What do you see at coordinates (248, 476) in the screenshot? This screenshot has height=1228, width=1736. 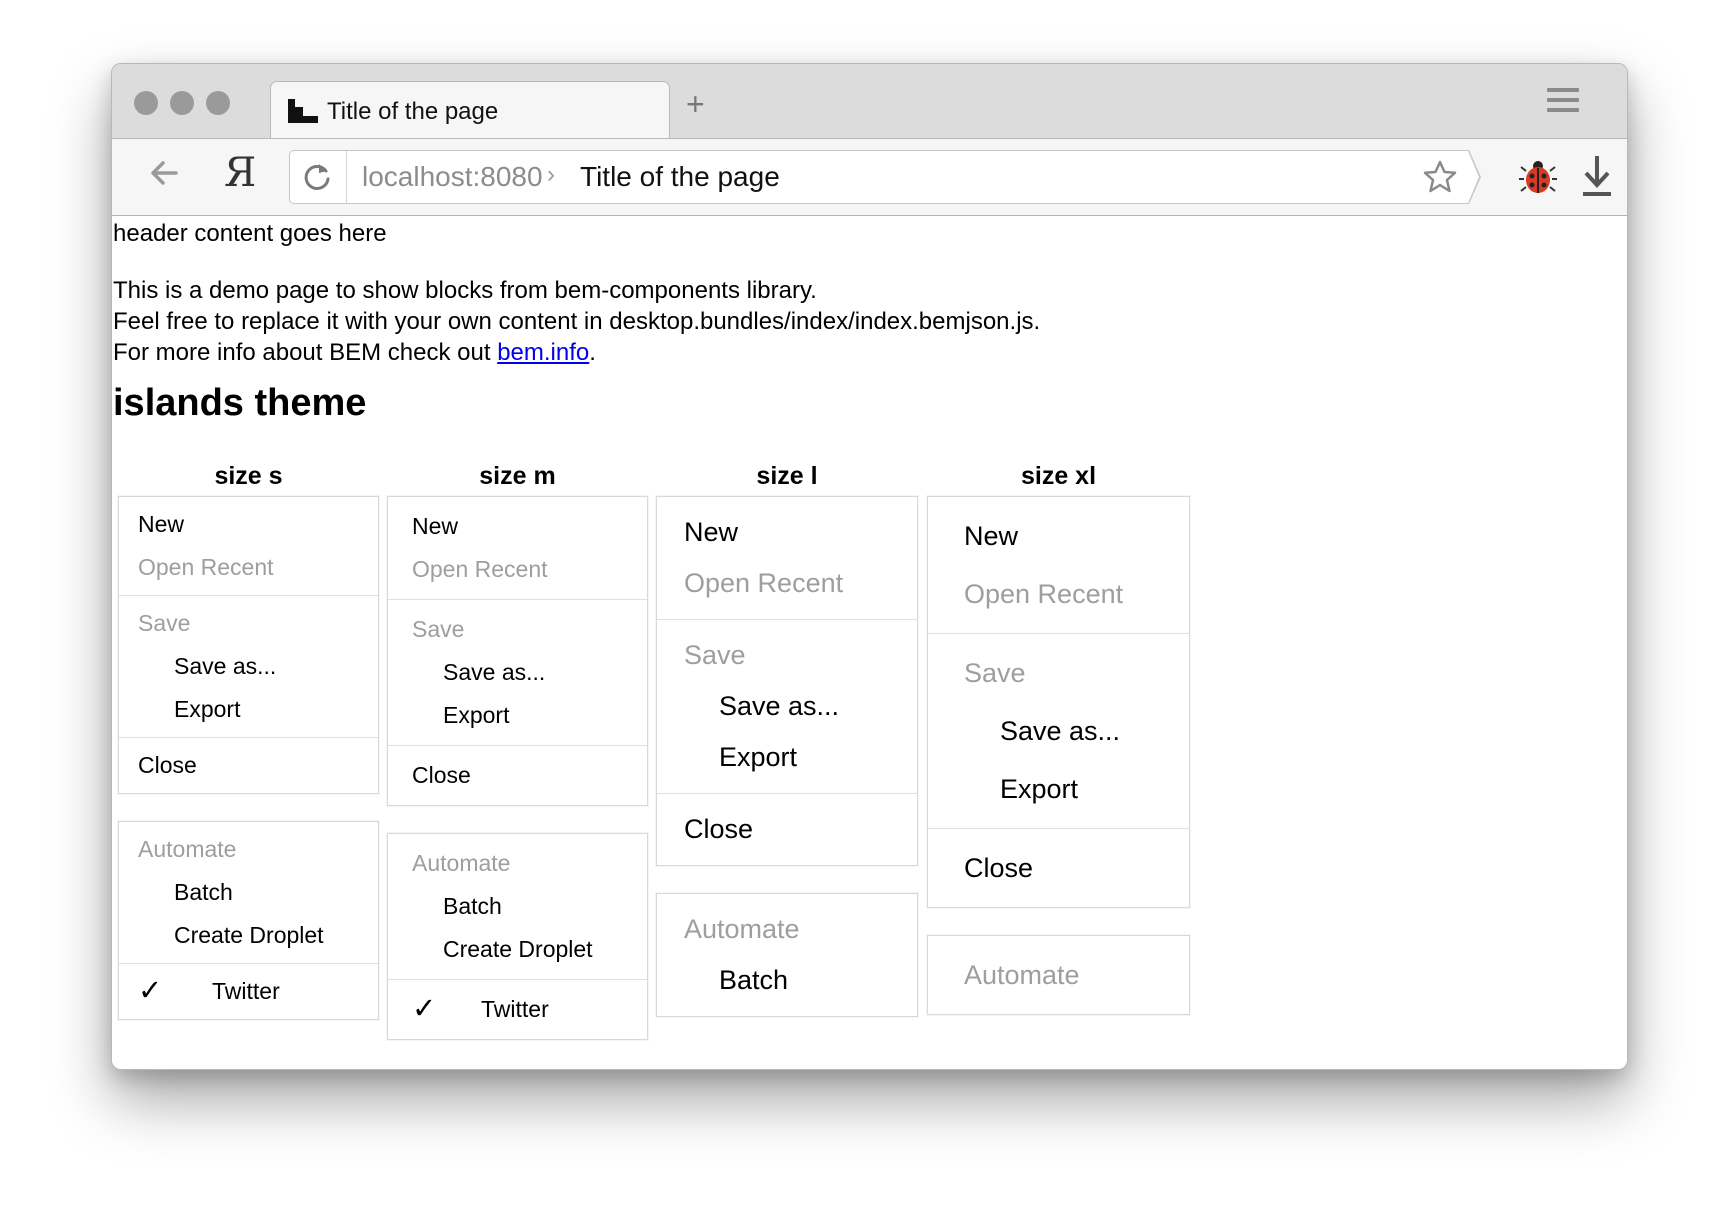 I see `column-heading: size s` at bounding box center [248, 476].